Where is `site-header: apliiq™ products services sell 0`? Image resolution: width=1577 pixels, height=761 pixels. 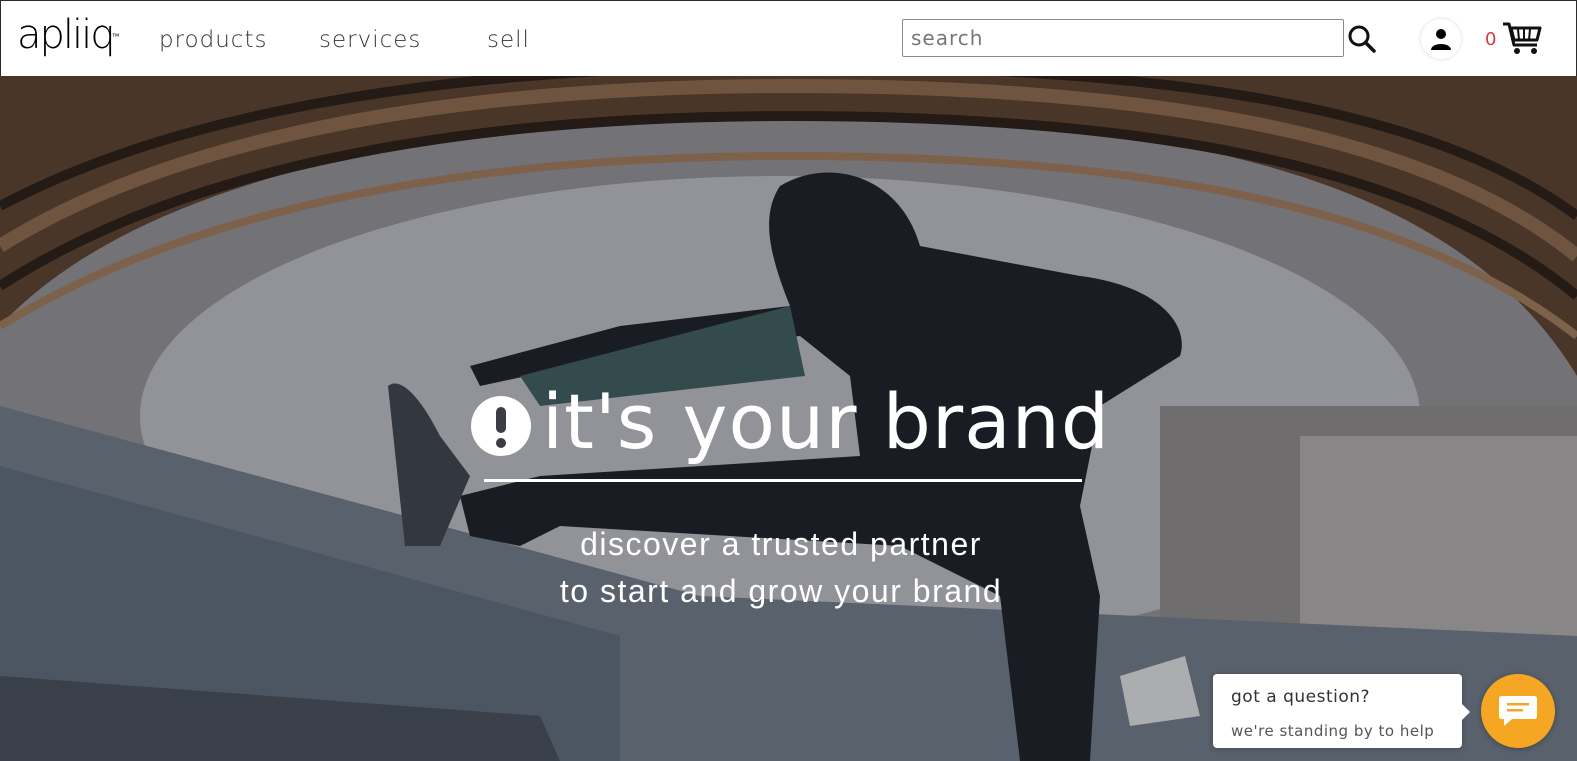
site-header: apliiq™ products services sell 0 is located at coordinates (788, 38).